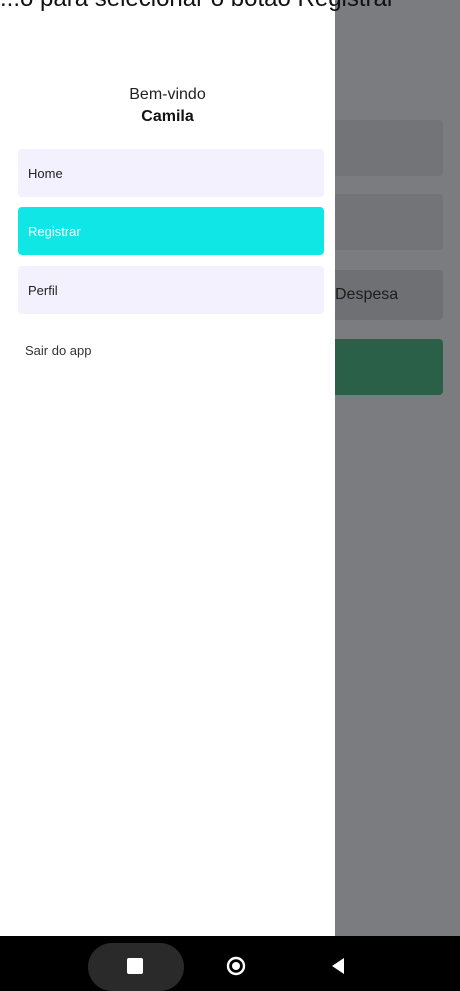  What do you see at coordinates (45, 173) in the screenshot?
I see `drawer-item-label: Home` at bounding box center [45, 173].